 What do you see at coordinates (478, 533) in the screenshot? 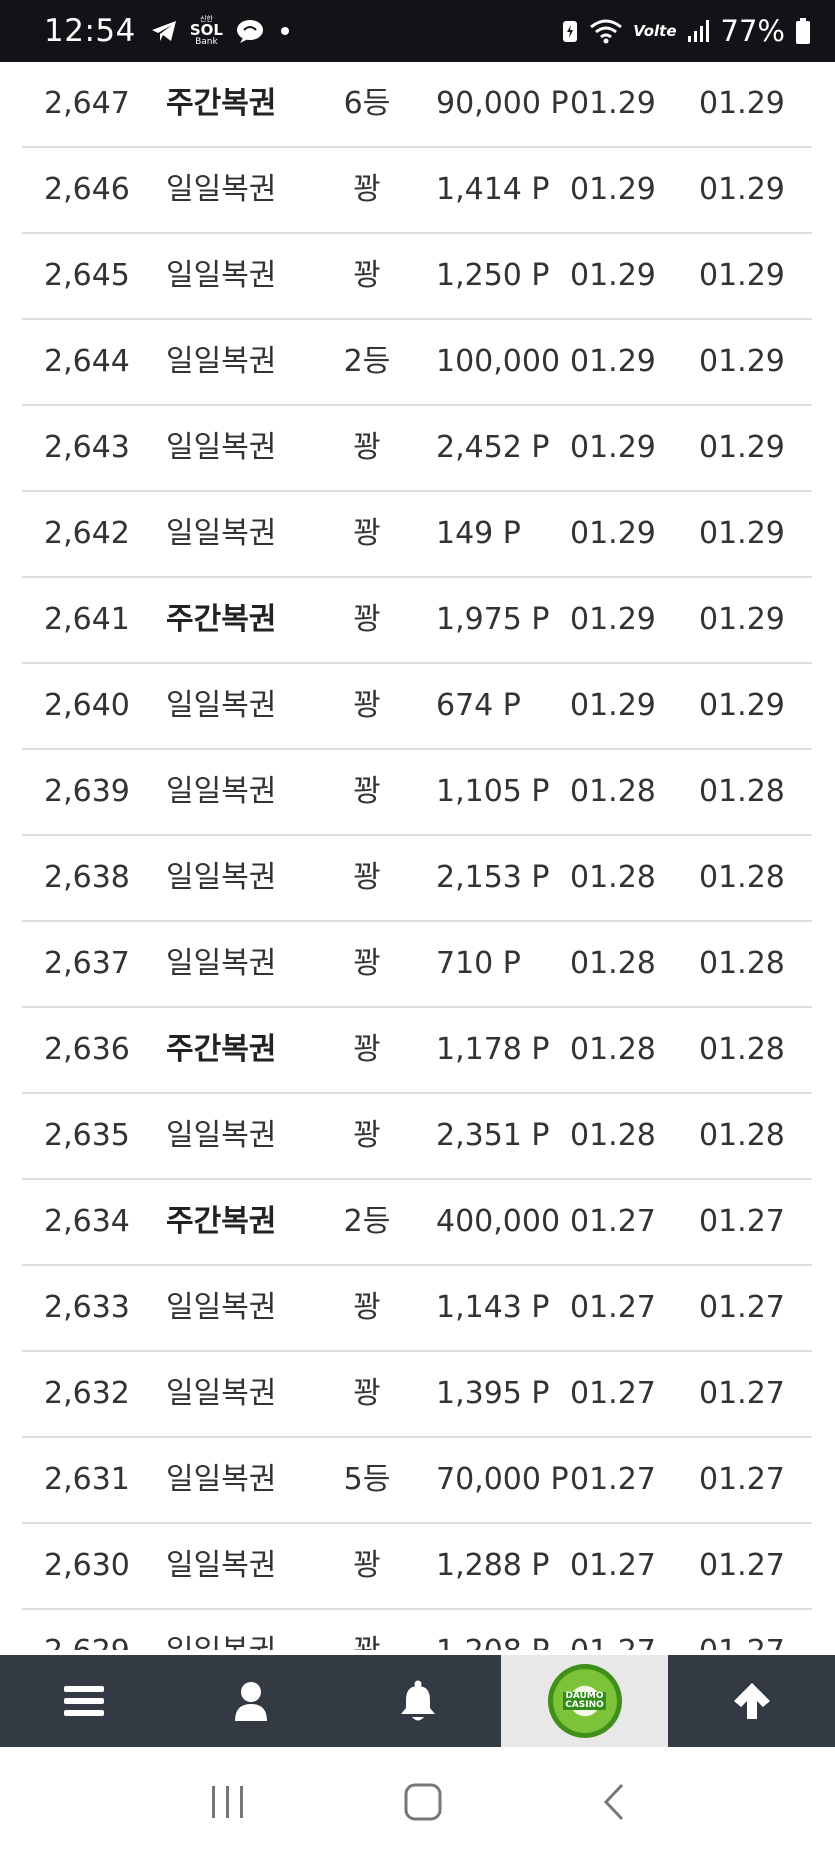
I see `prize-points: 149 P` at bounding box center [478, 533].